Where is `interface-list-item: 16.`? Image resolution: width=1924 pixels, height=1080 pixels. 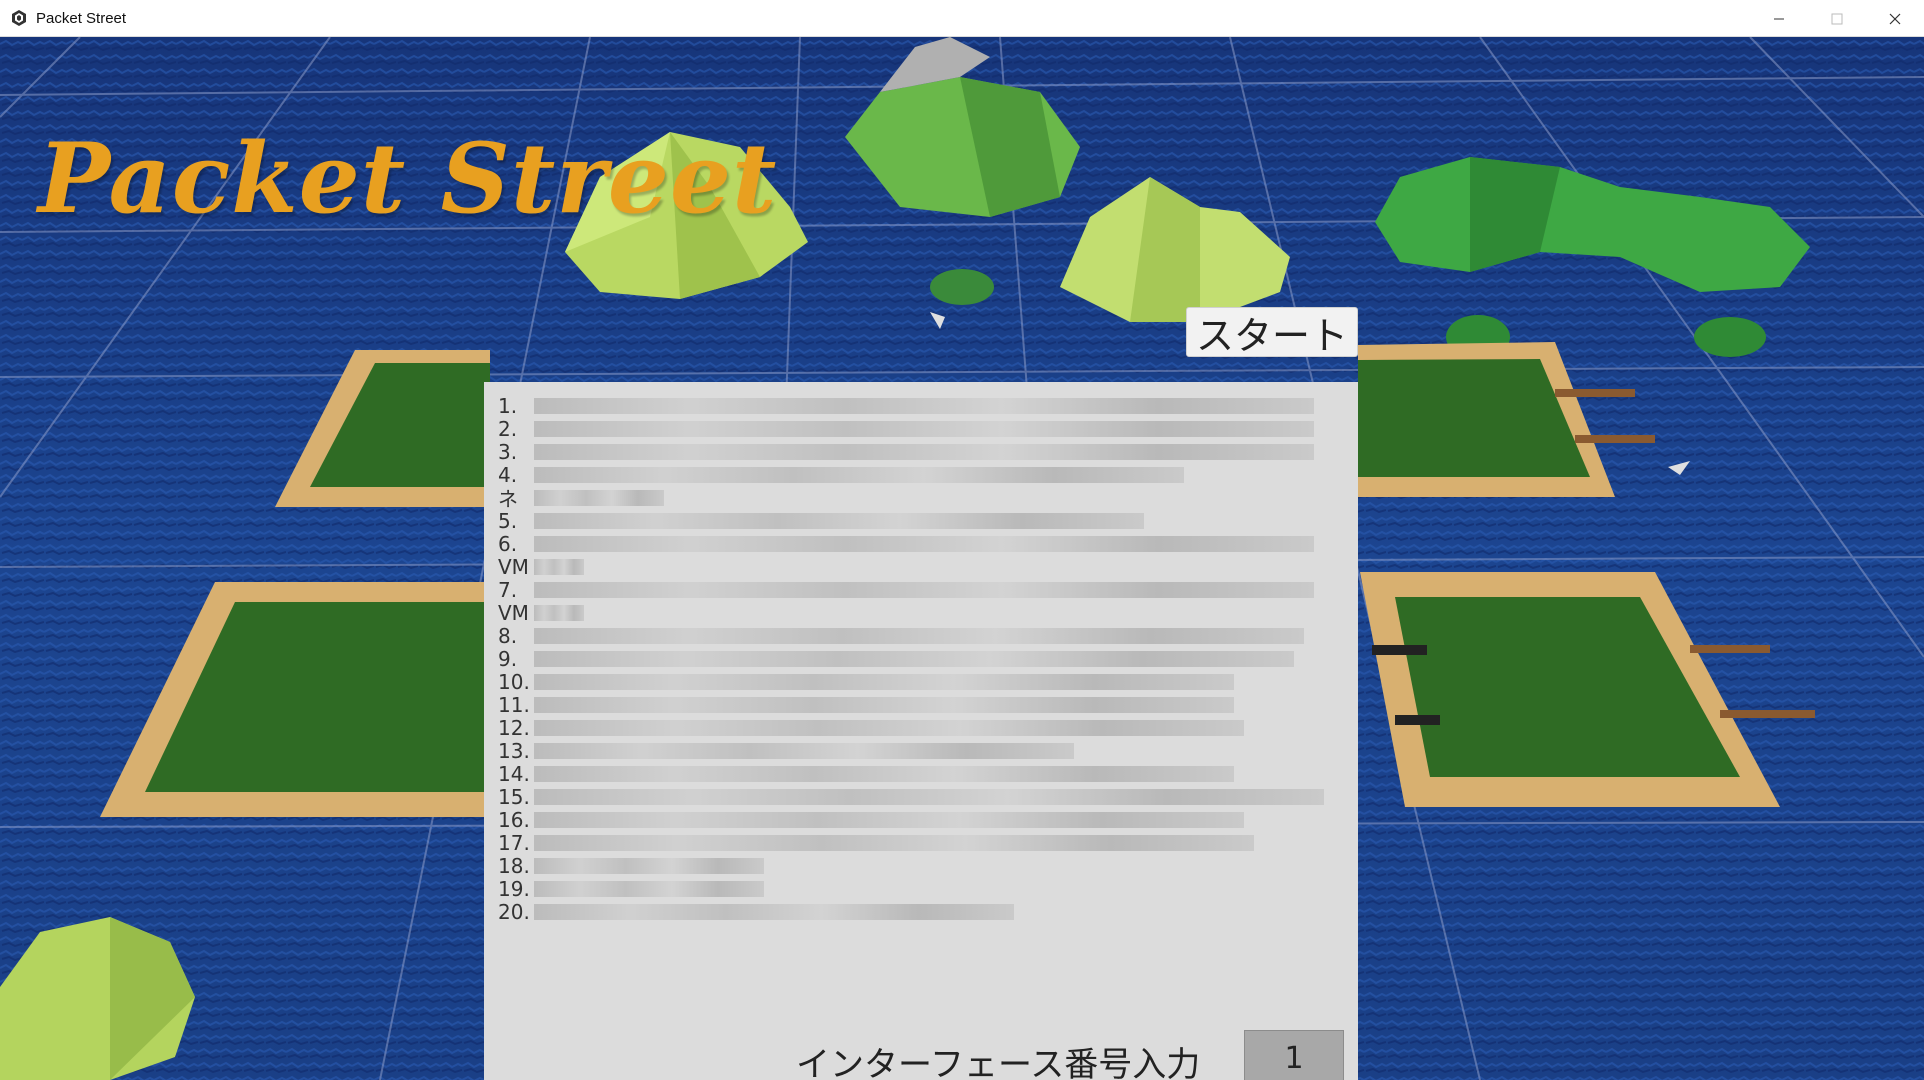 interface-list-item: 16. is located at coordinates (918, 819).